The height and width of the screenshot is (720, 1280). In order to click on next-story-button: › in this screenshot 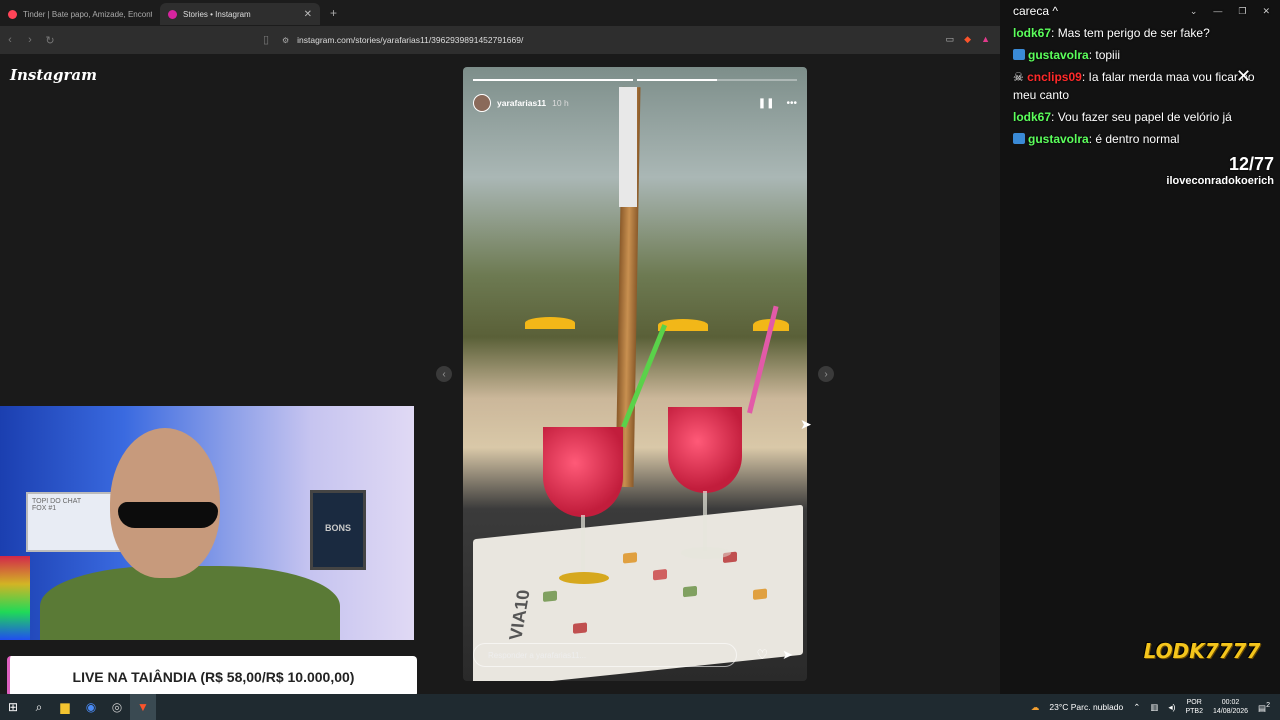, I will do `click(826, 374)`.